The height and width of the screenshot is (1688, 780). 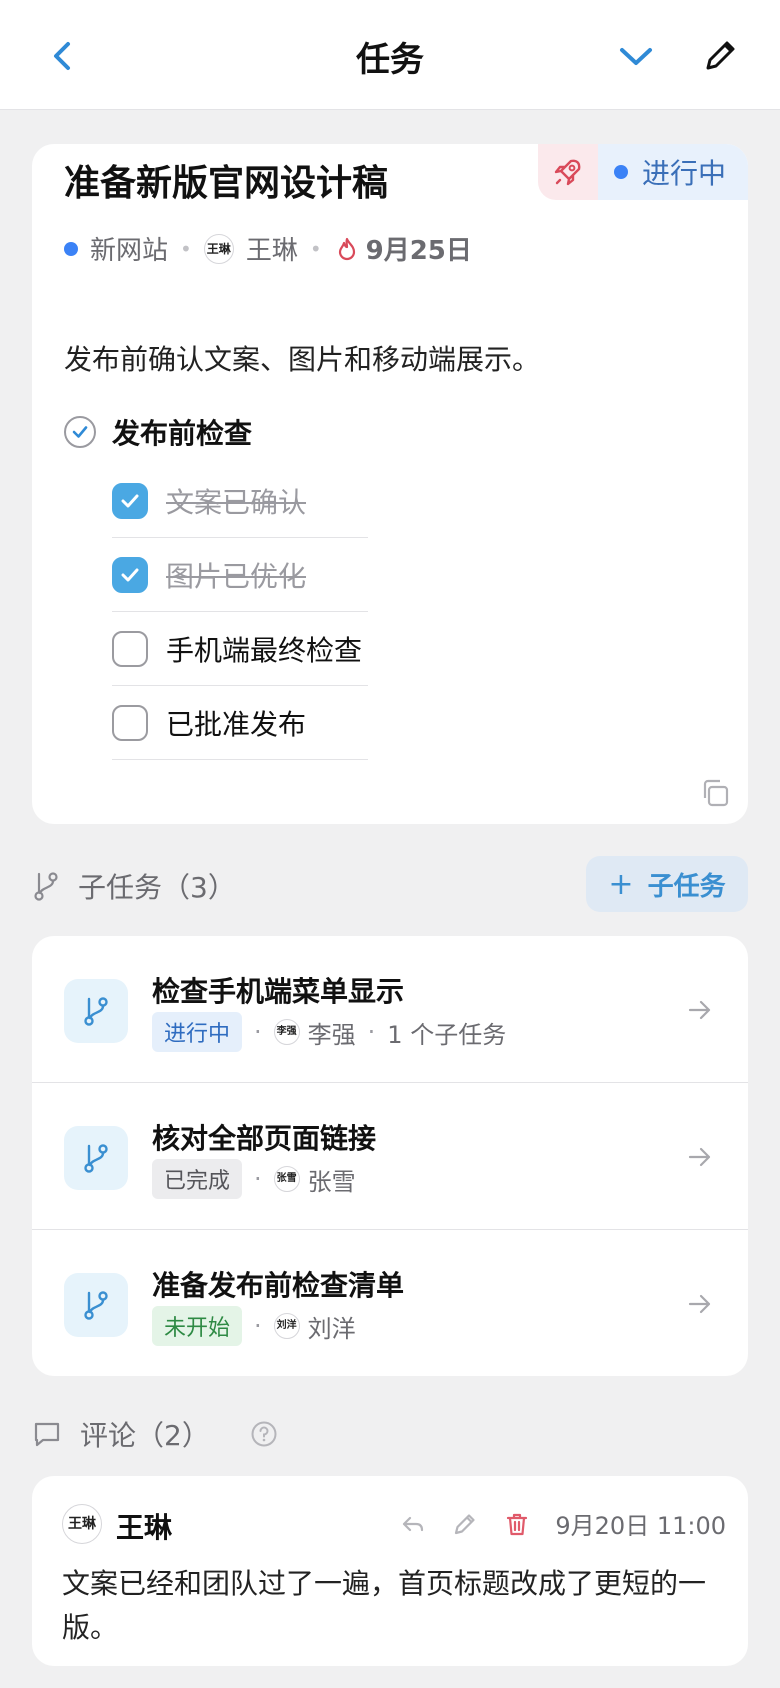 I want to click on help-icon, so click(x=264, y=1434).